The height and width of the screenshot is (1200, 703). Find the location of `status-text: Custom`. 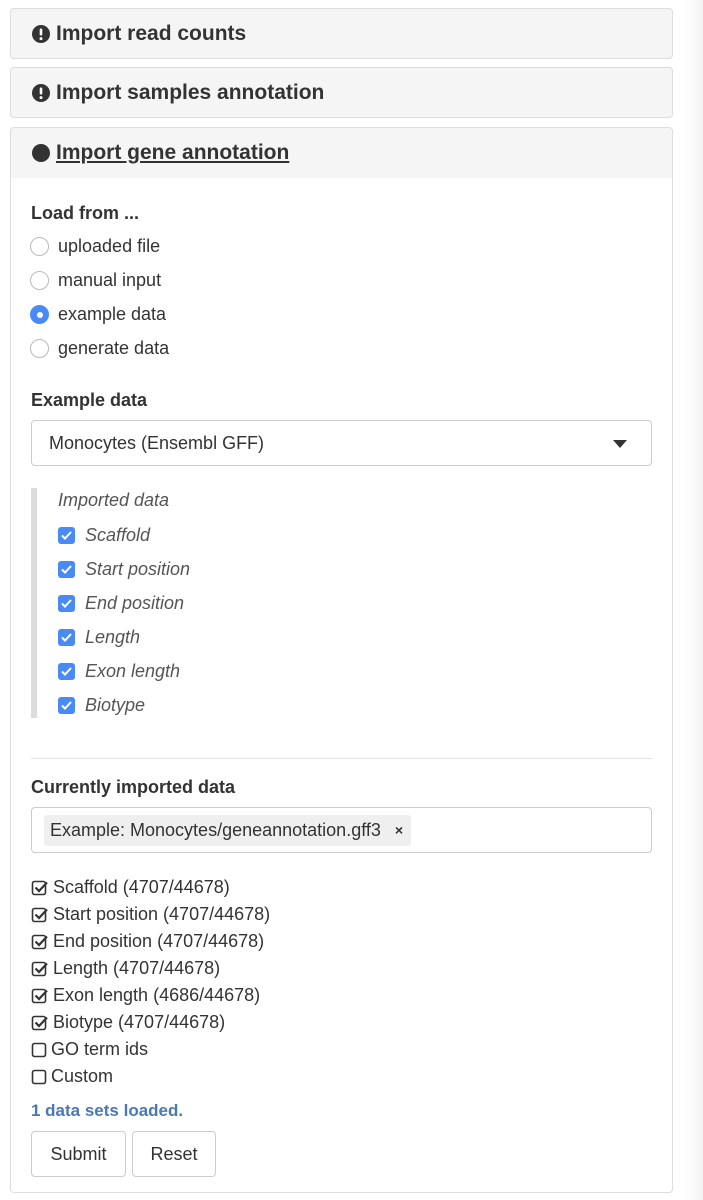

status-text: Custom is located at coordinates (82, 1076).